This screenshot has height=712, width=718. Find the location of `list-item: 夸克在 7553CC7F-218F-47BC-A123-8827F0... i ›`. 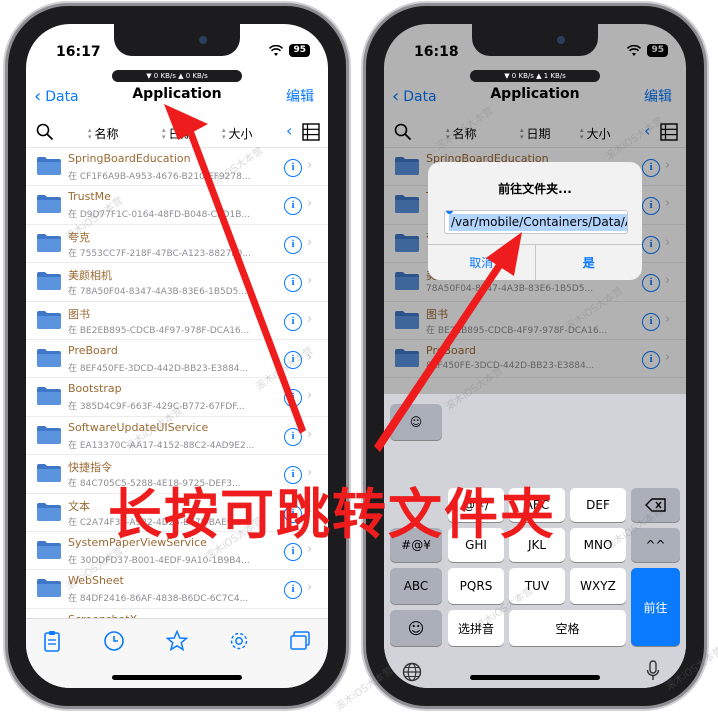

list-item: 夸克在 7553CC7F-218F-47BC-A123-8827F0... i › is located at coordinates (177, 244).